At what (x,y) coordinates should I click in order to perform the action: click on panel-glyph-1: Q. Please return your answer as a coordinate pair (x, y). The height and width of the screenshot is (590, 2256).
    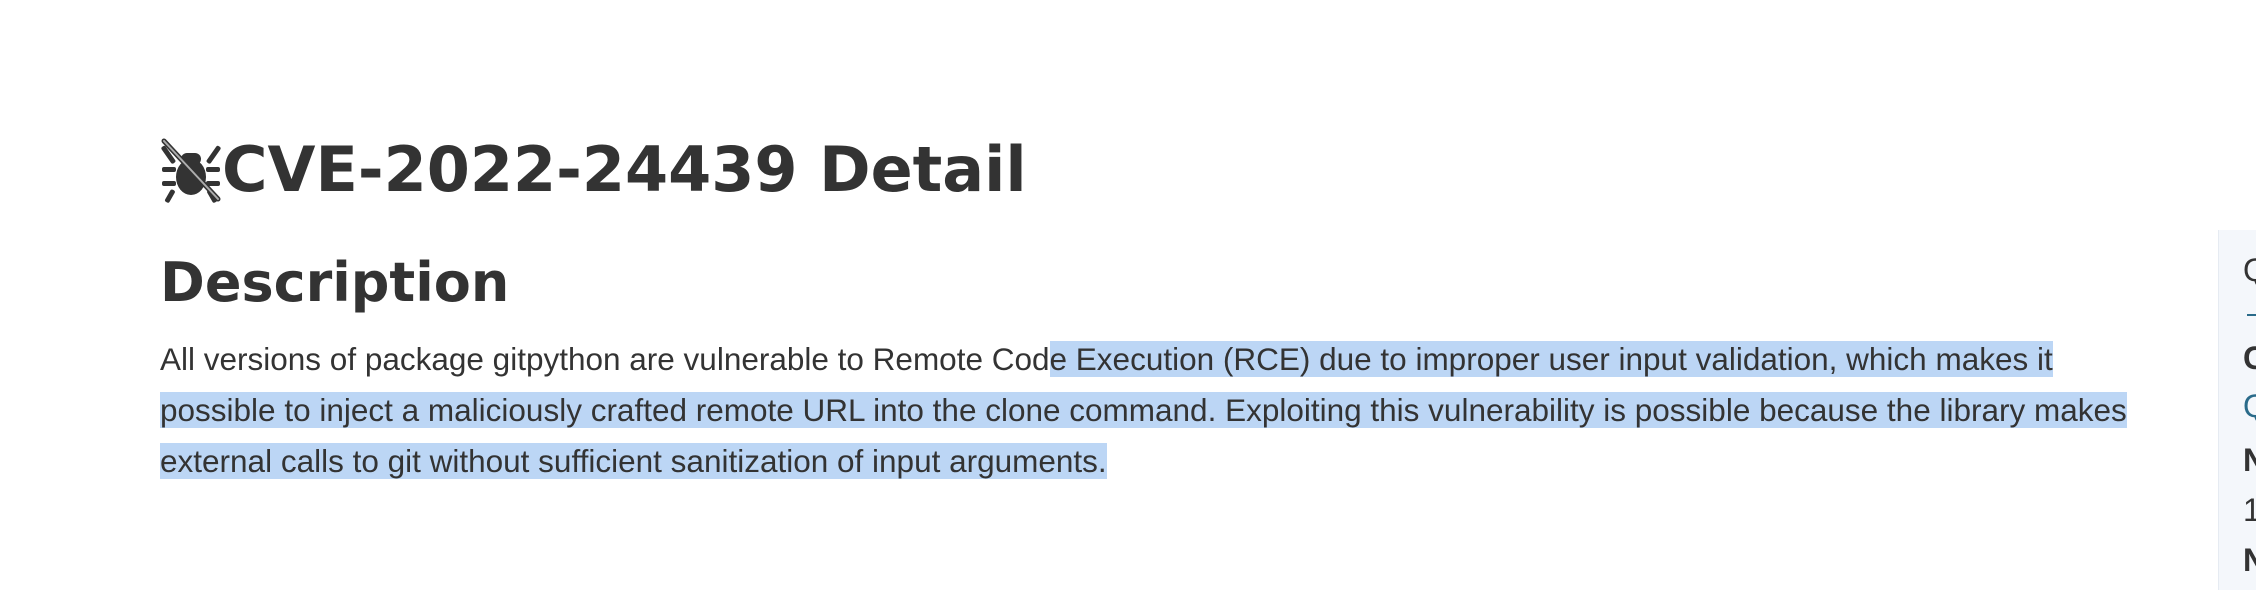
    Looking at the image, I should click on (2249, 270).